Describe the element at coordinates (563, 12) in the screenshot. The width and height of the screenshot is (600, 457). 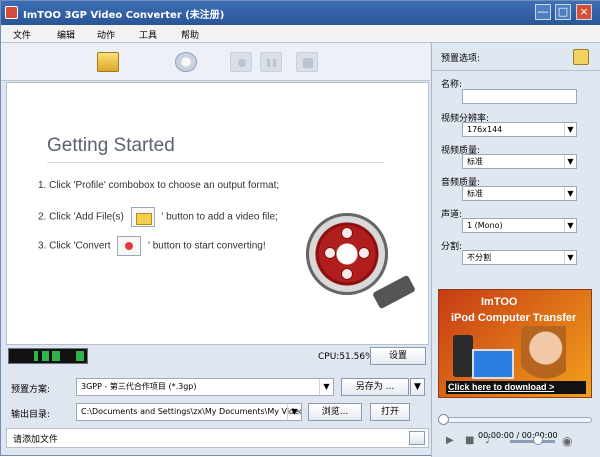
I see `maximize-button: □` at that location.